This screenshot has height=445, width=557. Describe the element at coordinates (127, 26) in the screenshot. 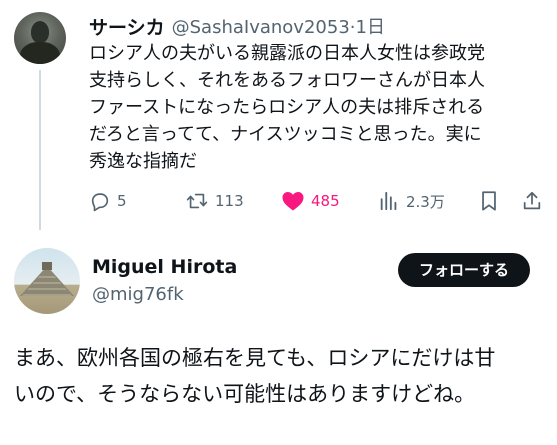

I see `parent-display-name: サーシカ` at that location.